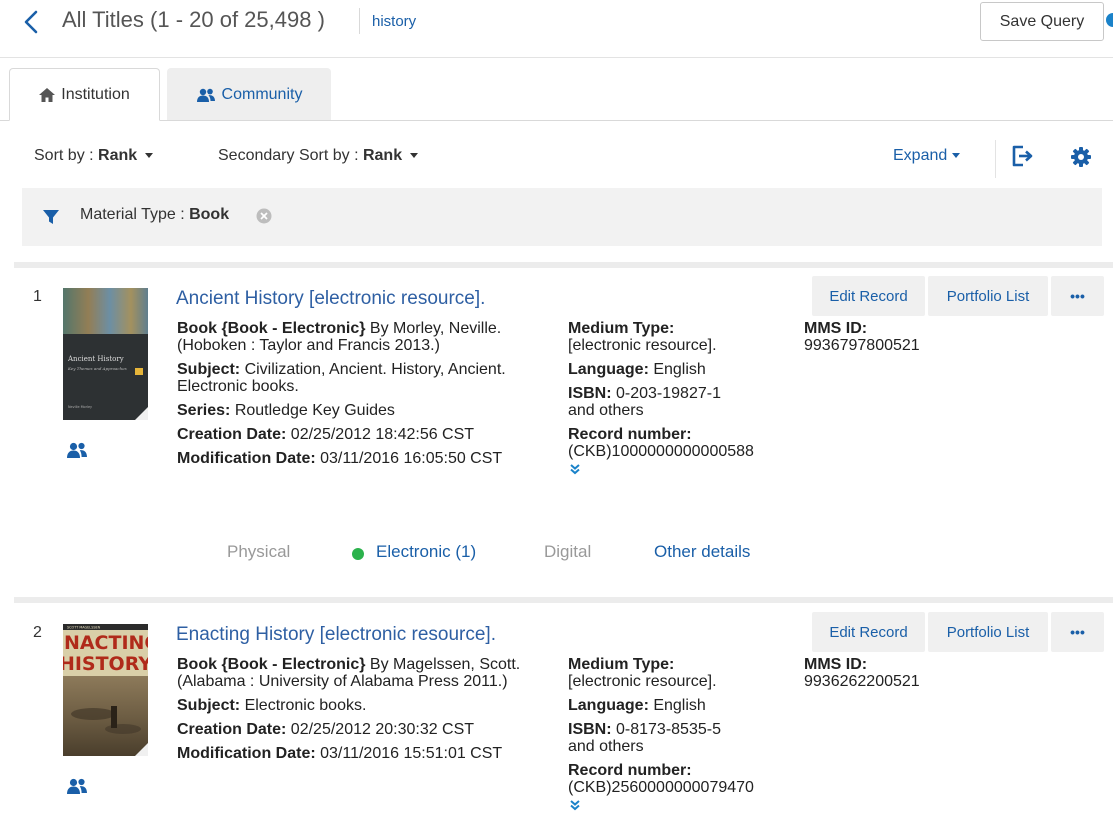 Image resolution: width=1113 pixels, height=825 pixels. I want to click on cover-subtitle: Key Themes and Approaches, so click(97, 368).